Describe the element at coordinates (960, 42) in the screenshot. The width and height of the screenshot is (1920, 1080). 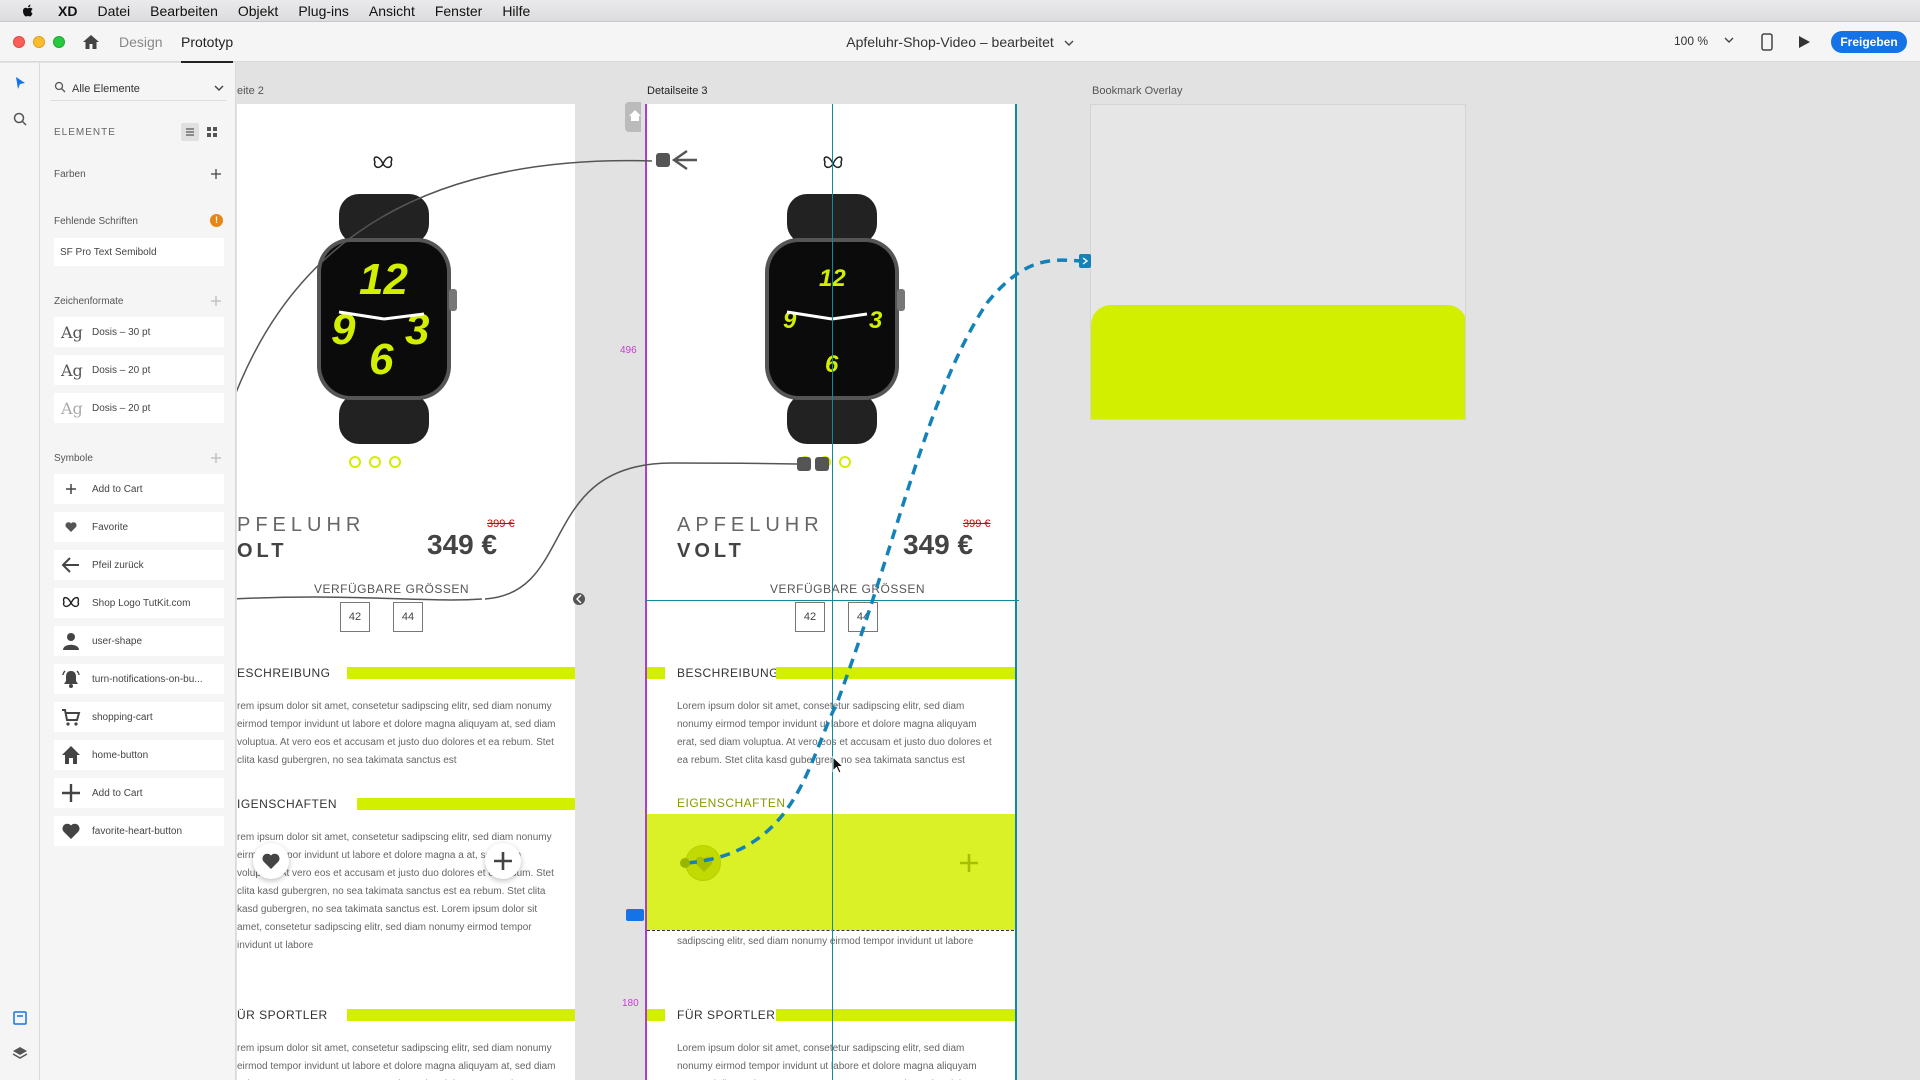
I see `document-title: Apfeluhr-Shop-Video – bearbeitet` at that location.